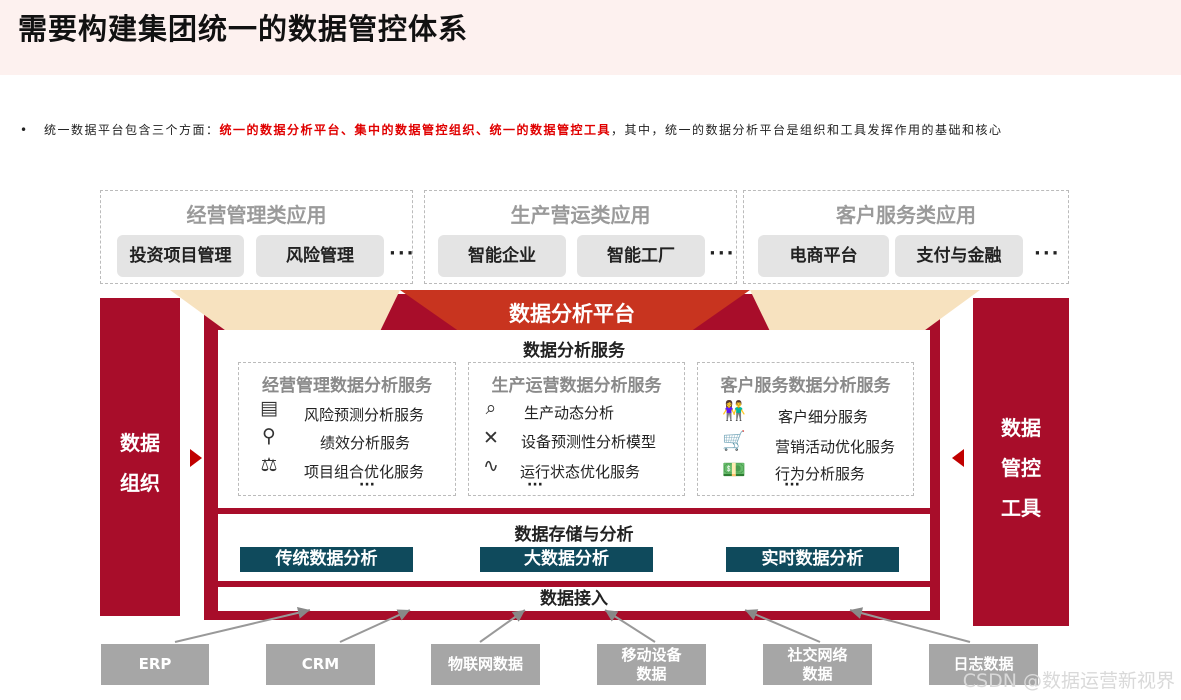 The image size is (1181, 700). I want to click on app-item: 风险管理, so click(320, 256).